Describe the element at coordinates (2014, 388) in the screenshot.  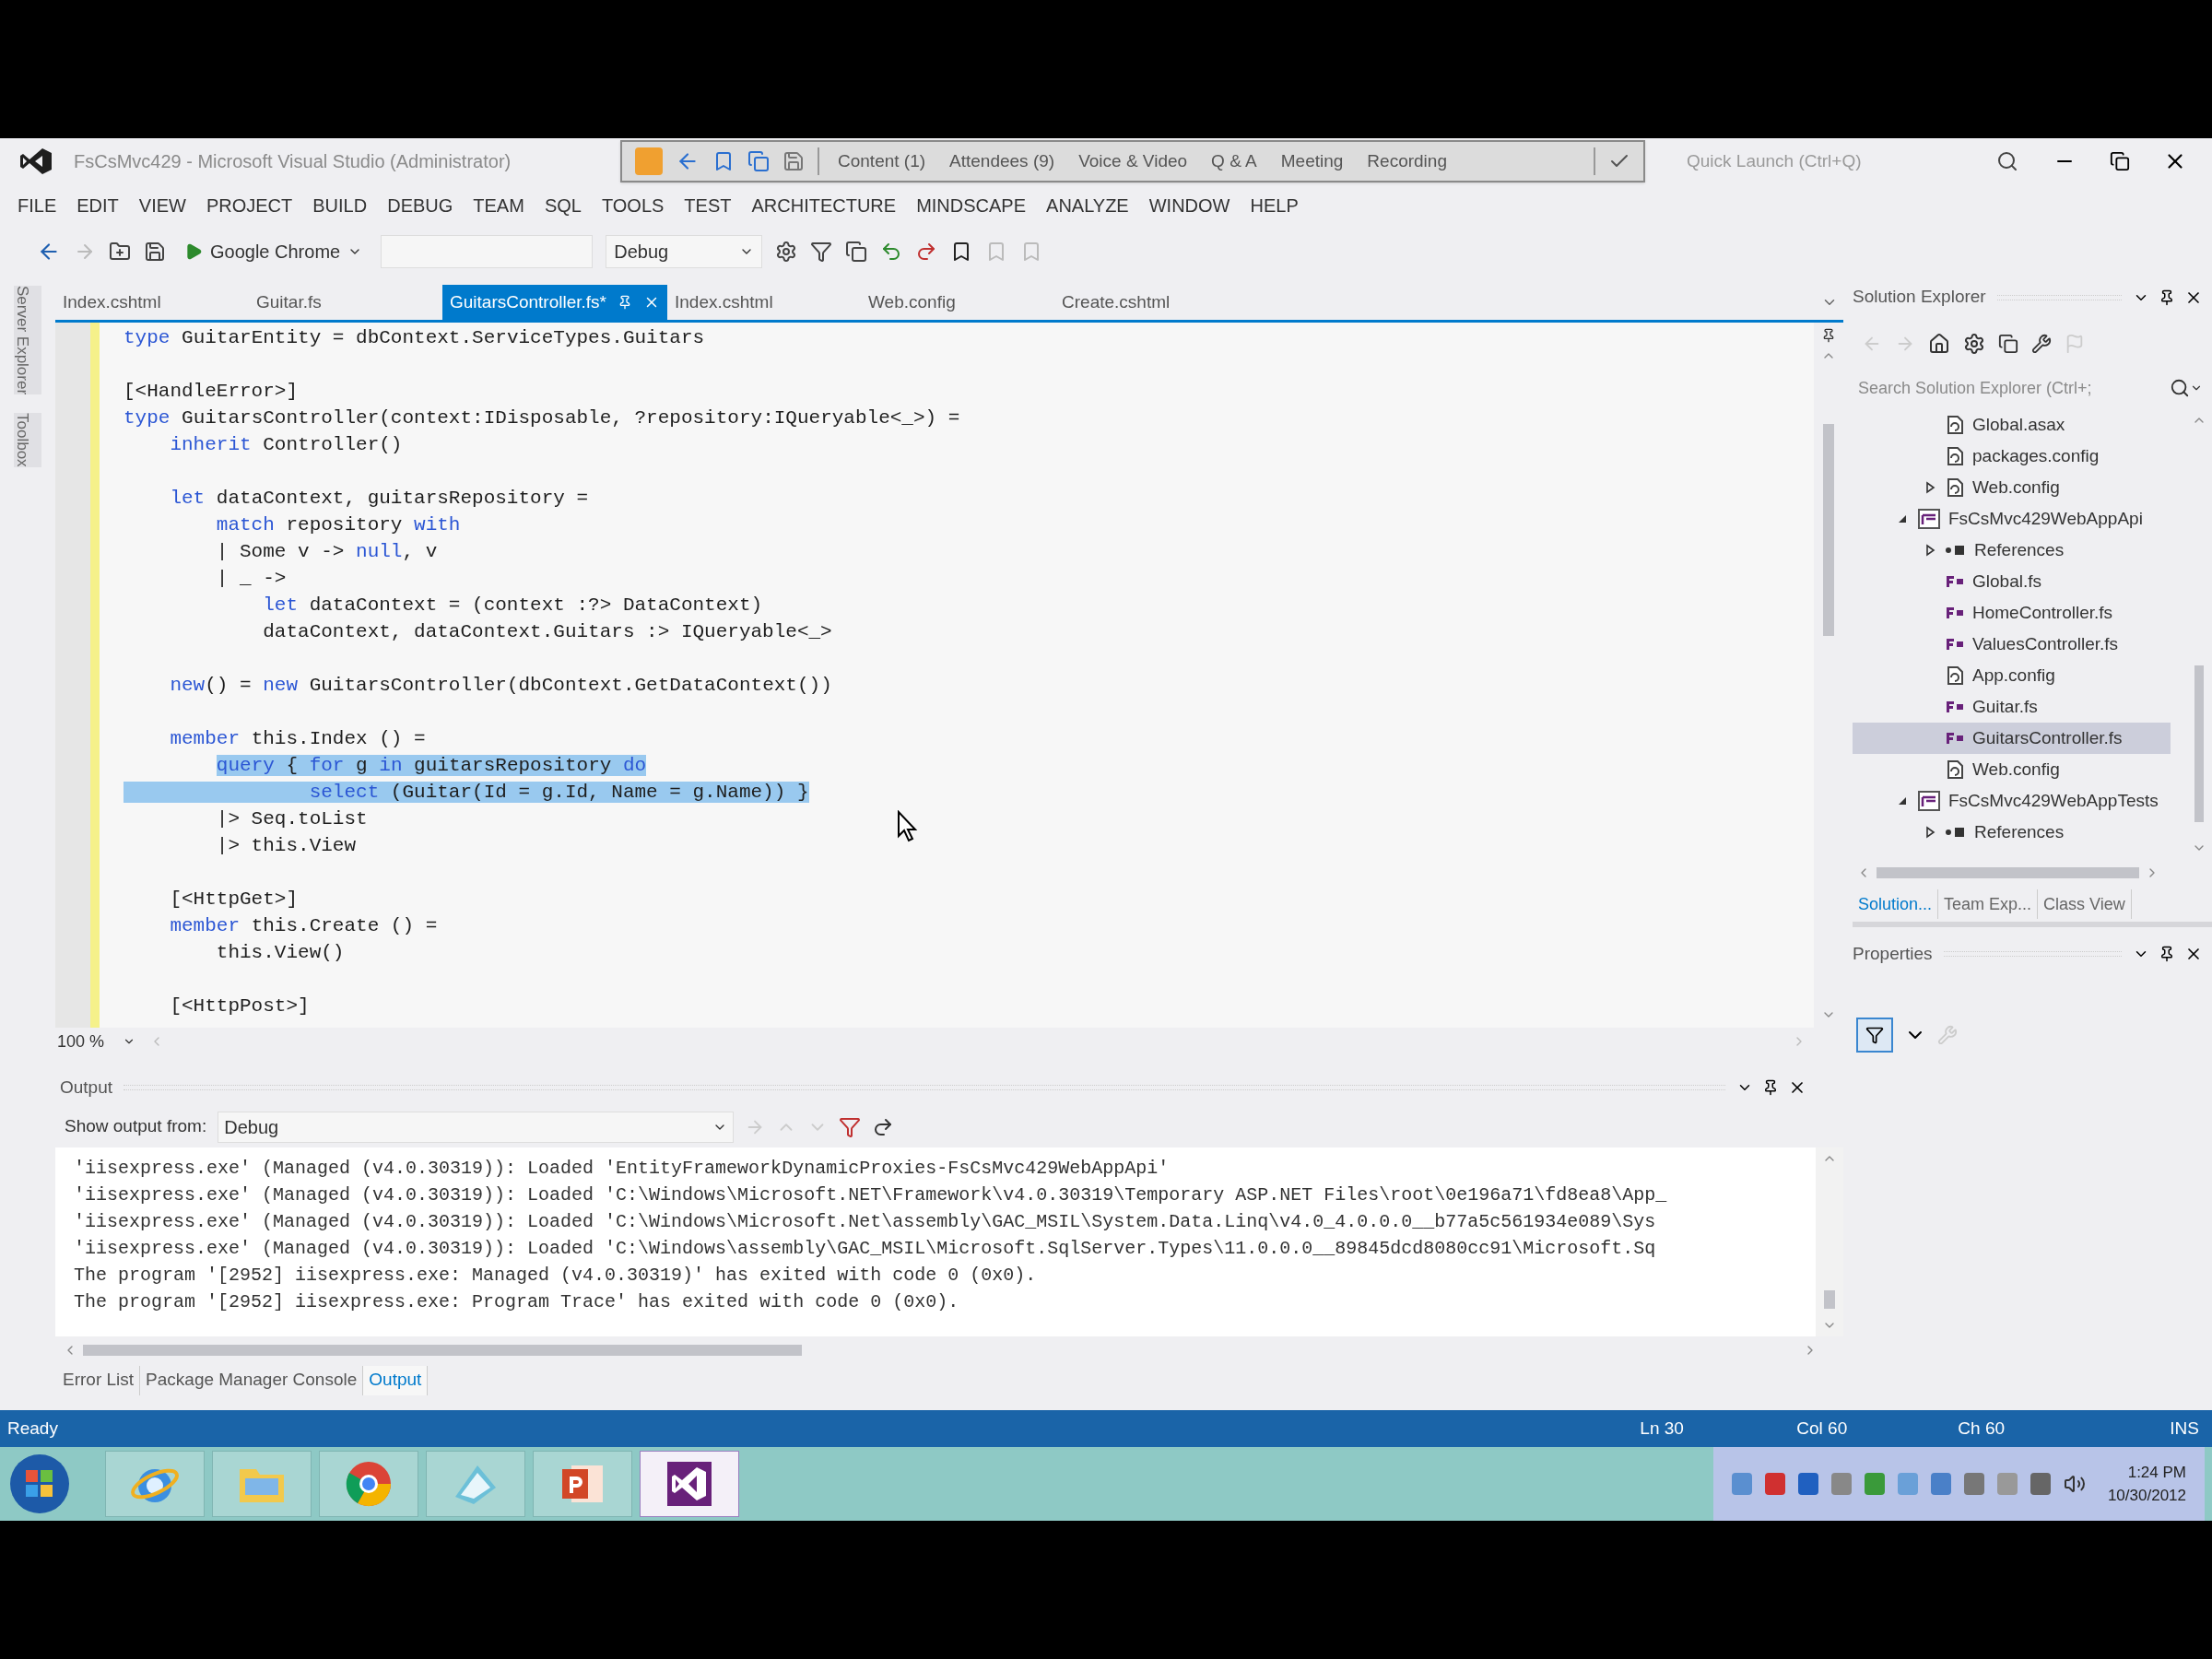
I see `search-field: Search Solution Explorer (Ctrl+;` at that location.